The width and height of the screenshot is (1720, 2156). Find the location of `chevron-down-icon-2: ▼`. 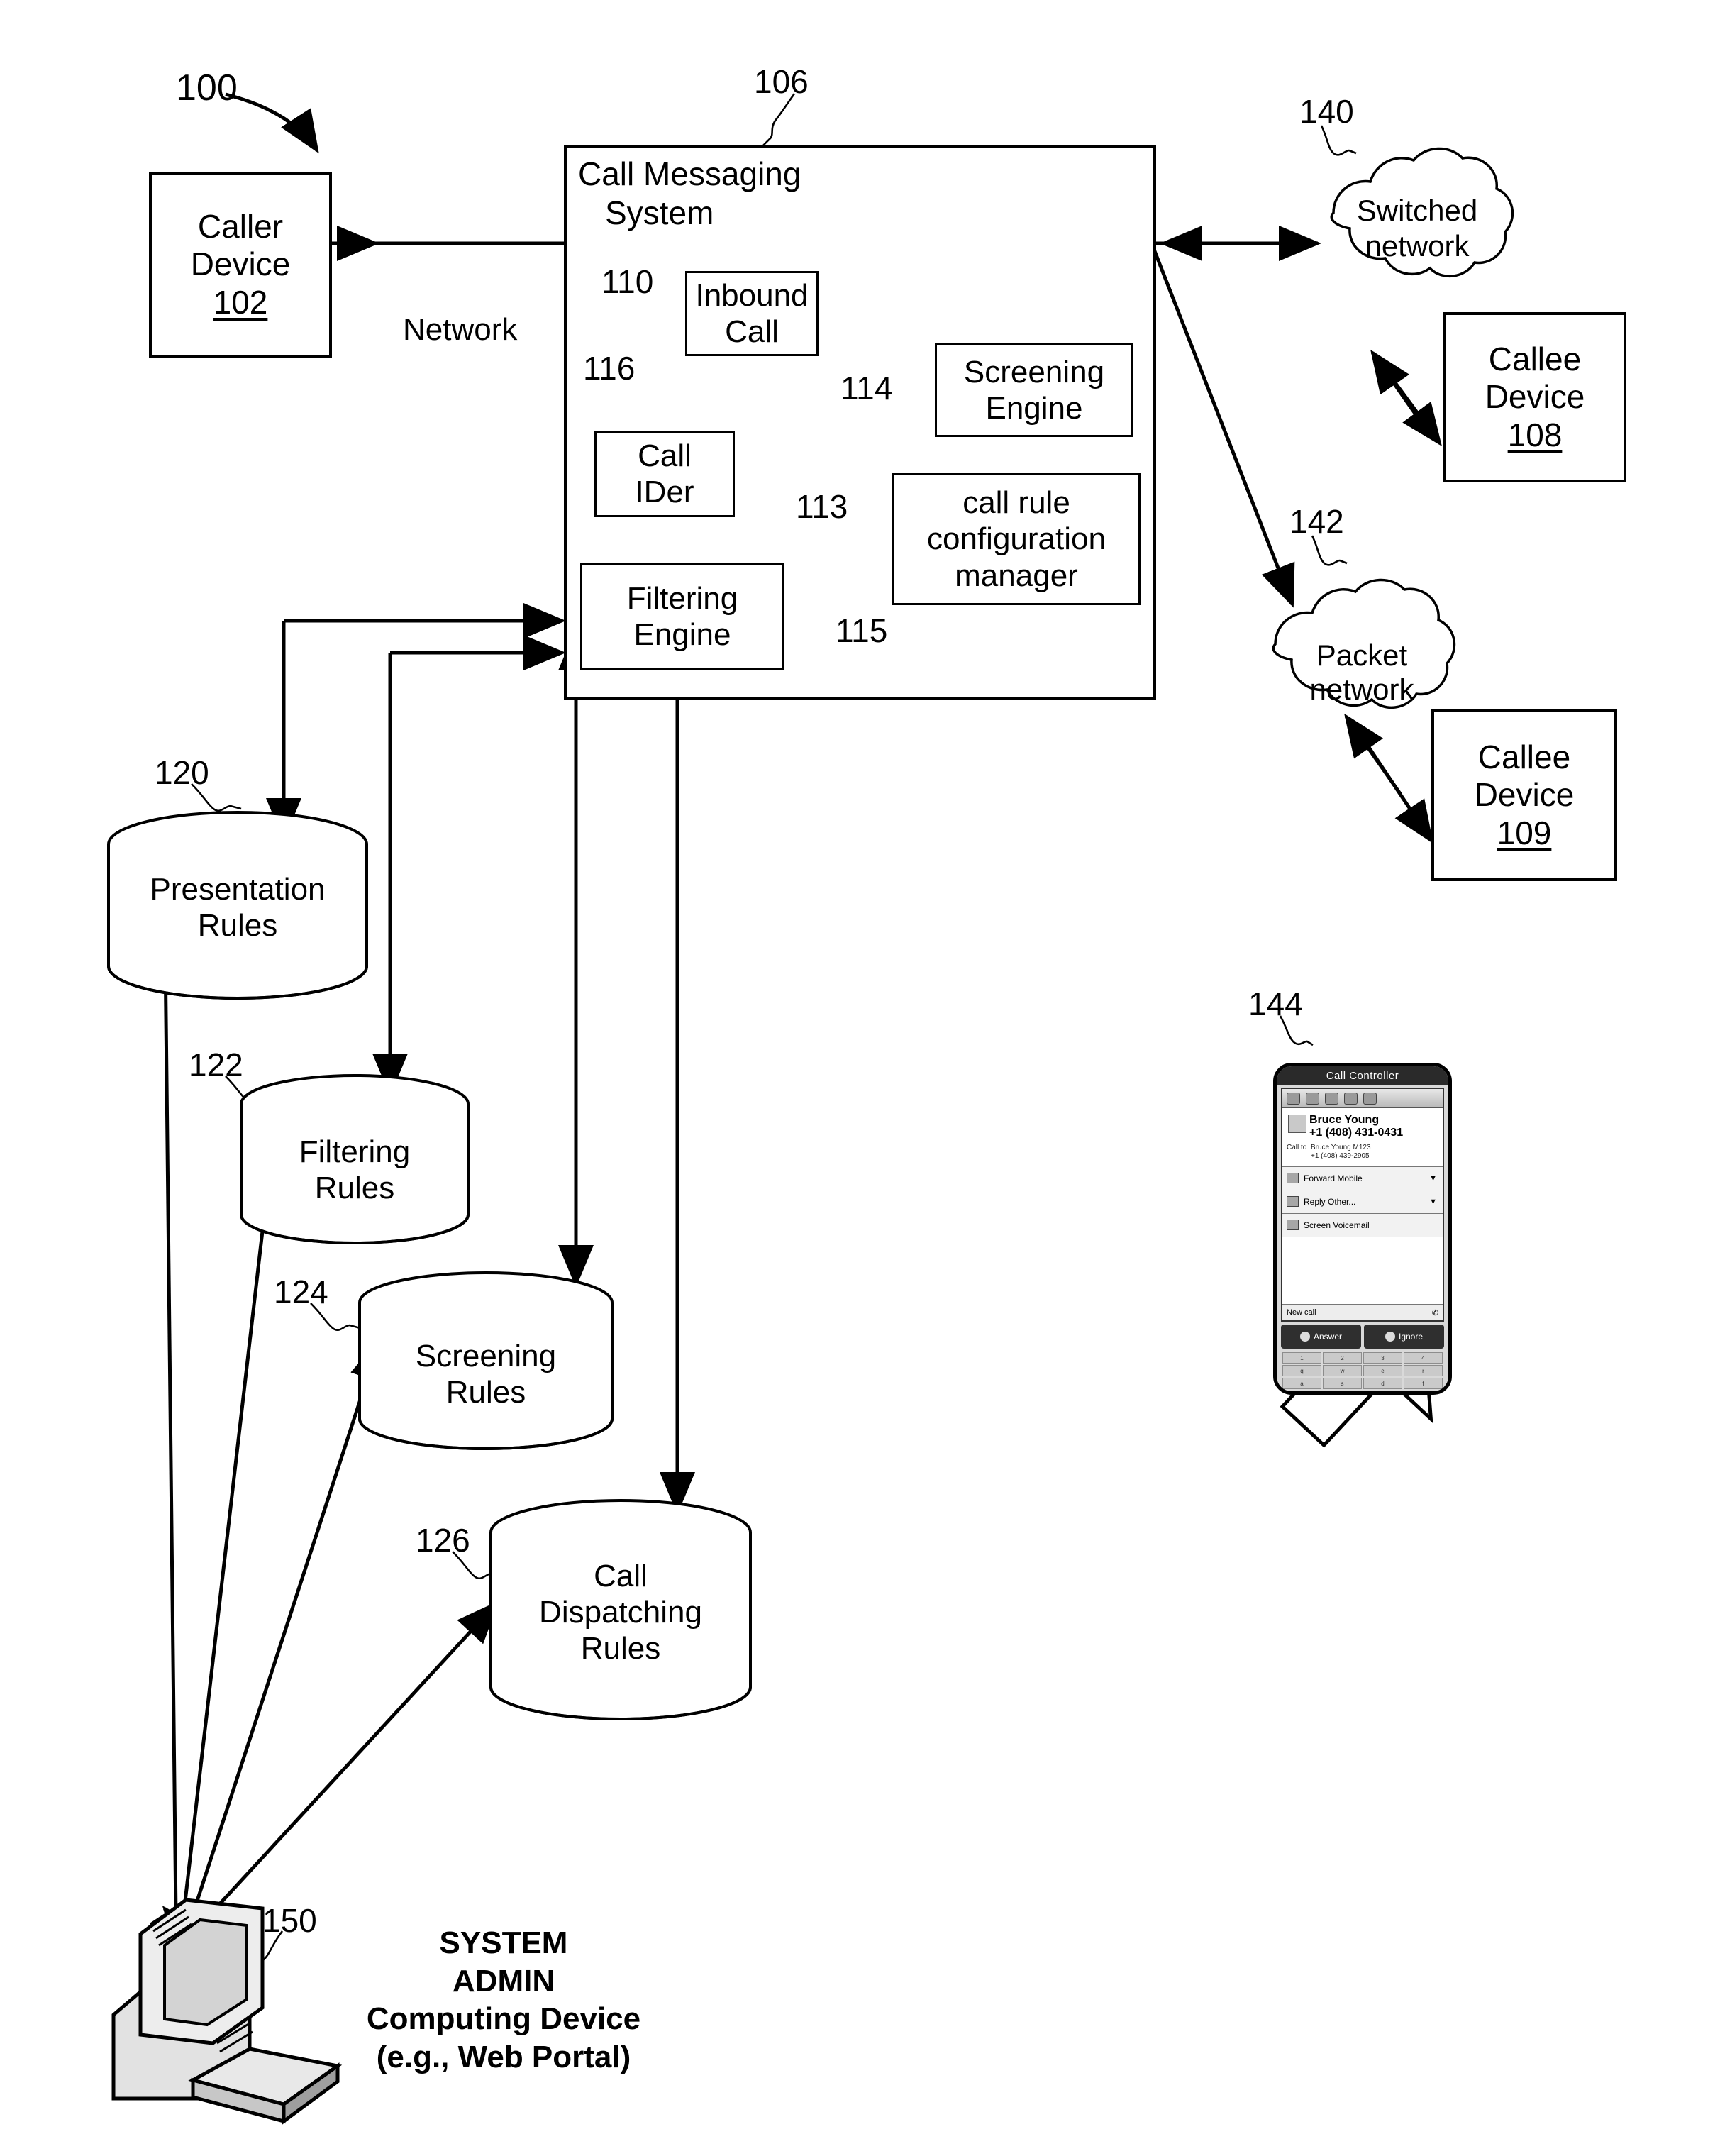

chevron-down-icon-2: ▼ is located at coordinates (1433, 1202).